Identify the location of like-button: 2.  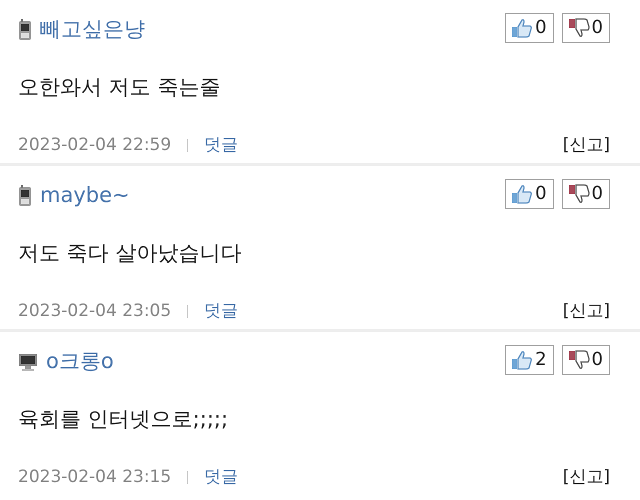
(529, 359).